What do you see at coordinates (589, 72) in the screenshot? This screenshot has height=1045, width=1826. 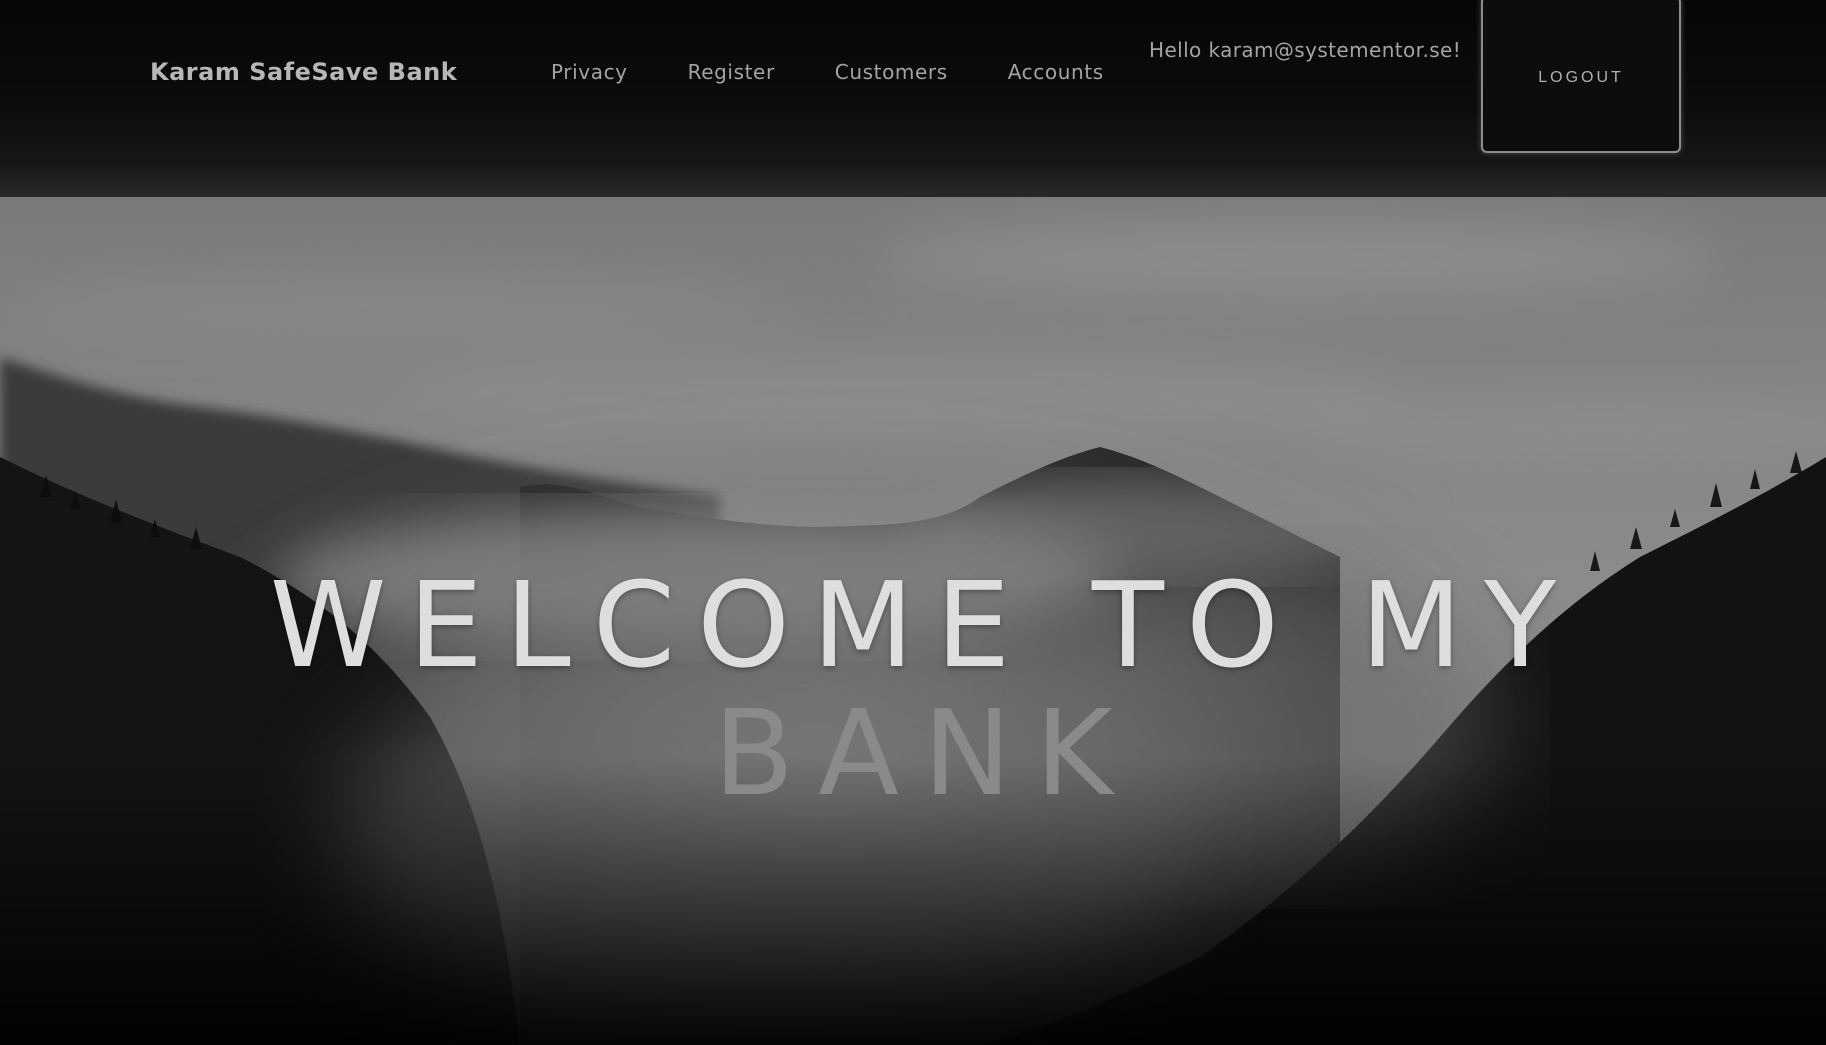 I see `nav-link-privacy: Privacy` at bounding box center [589, 72].